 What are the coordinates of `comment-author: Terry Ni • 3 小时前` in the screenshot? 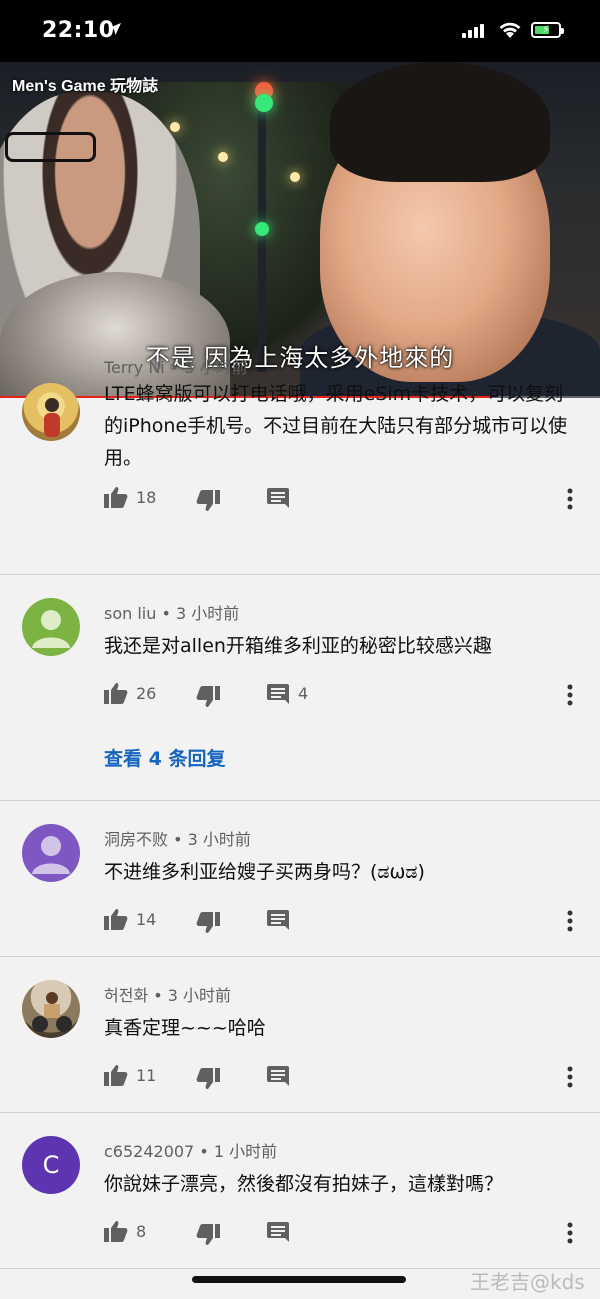 It's located at (176, 366).